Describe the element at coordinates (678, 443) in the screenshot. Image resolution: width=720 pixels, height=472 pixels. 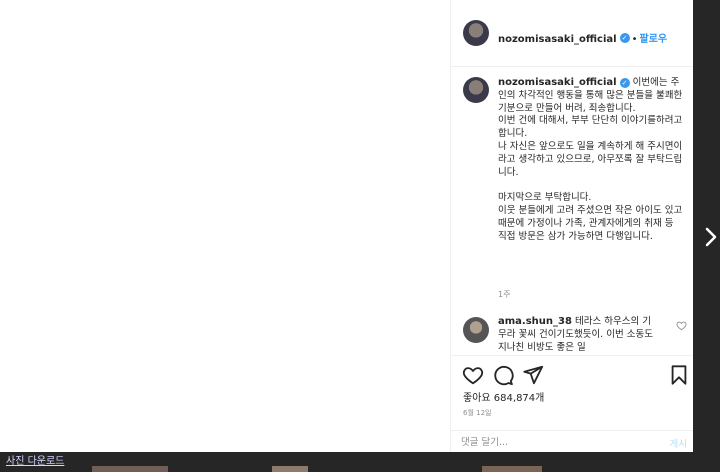
I see `post-comment-button: 게시` at that location.